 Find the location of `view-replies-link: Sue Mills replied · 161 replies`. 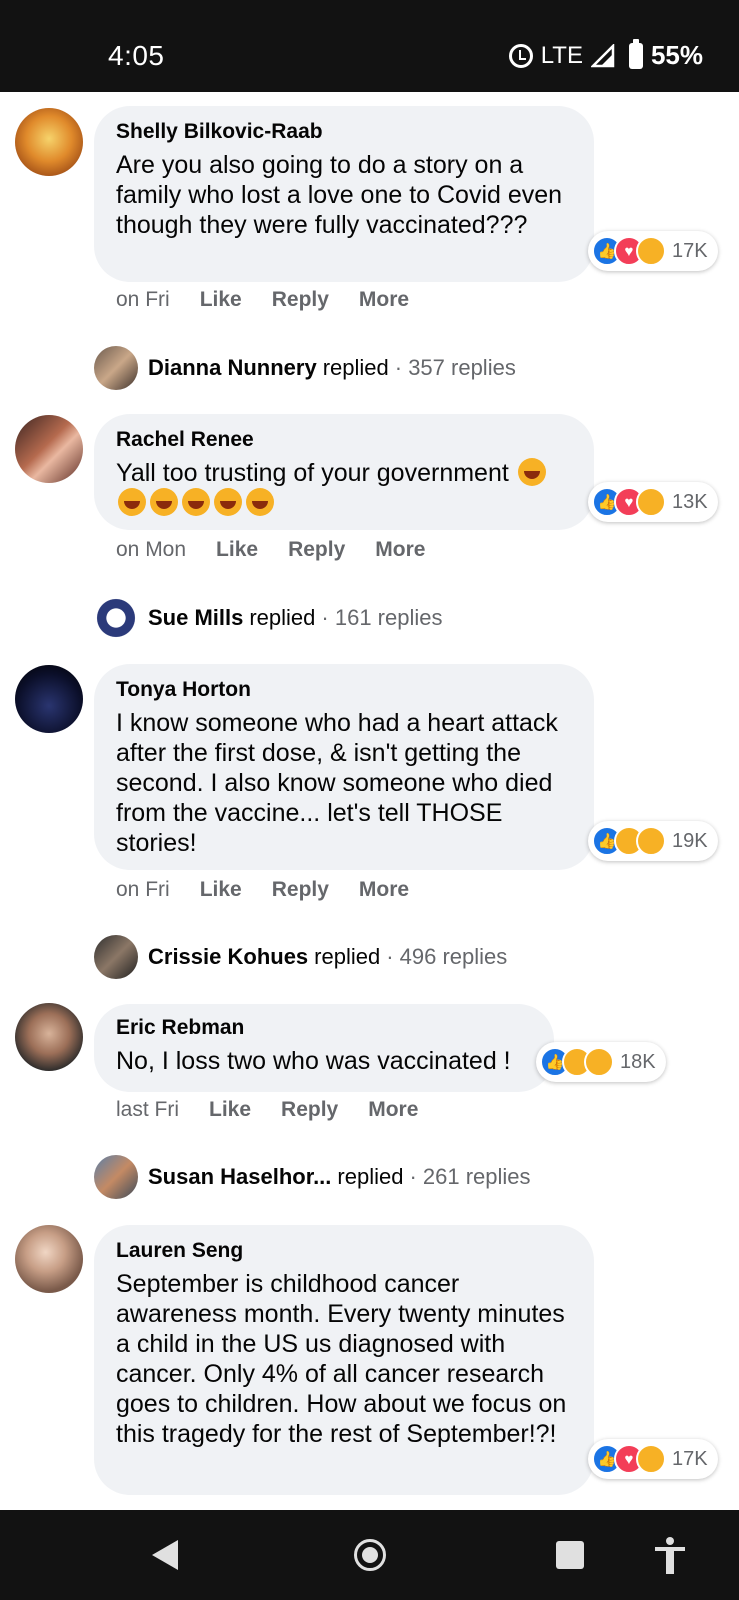

view-replies-link: Sue Mills replied · 161 replies is located at coordinates (268, 618).